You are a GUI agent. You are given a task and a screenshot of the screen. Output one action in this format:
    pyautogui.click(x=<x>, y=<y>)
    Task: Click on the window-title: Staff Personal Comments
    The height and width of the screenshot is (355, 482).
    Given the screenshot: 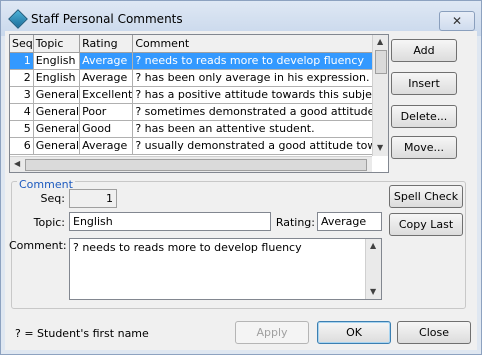 What is the action you would take?
    pyautogui.click(x=107, y=19)
    